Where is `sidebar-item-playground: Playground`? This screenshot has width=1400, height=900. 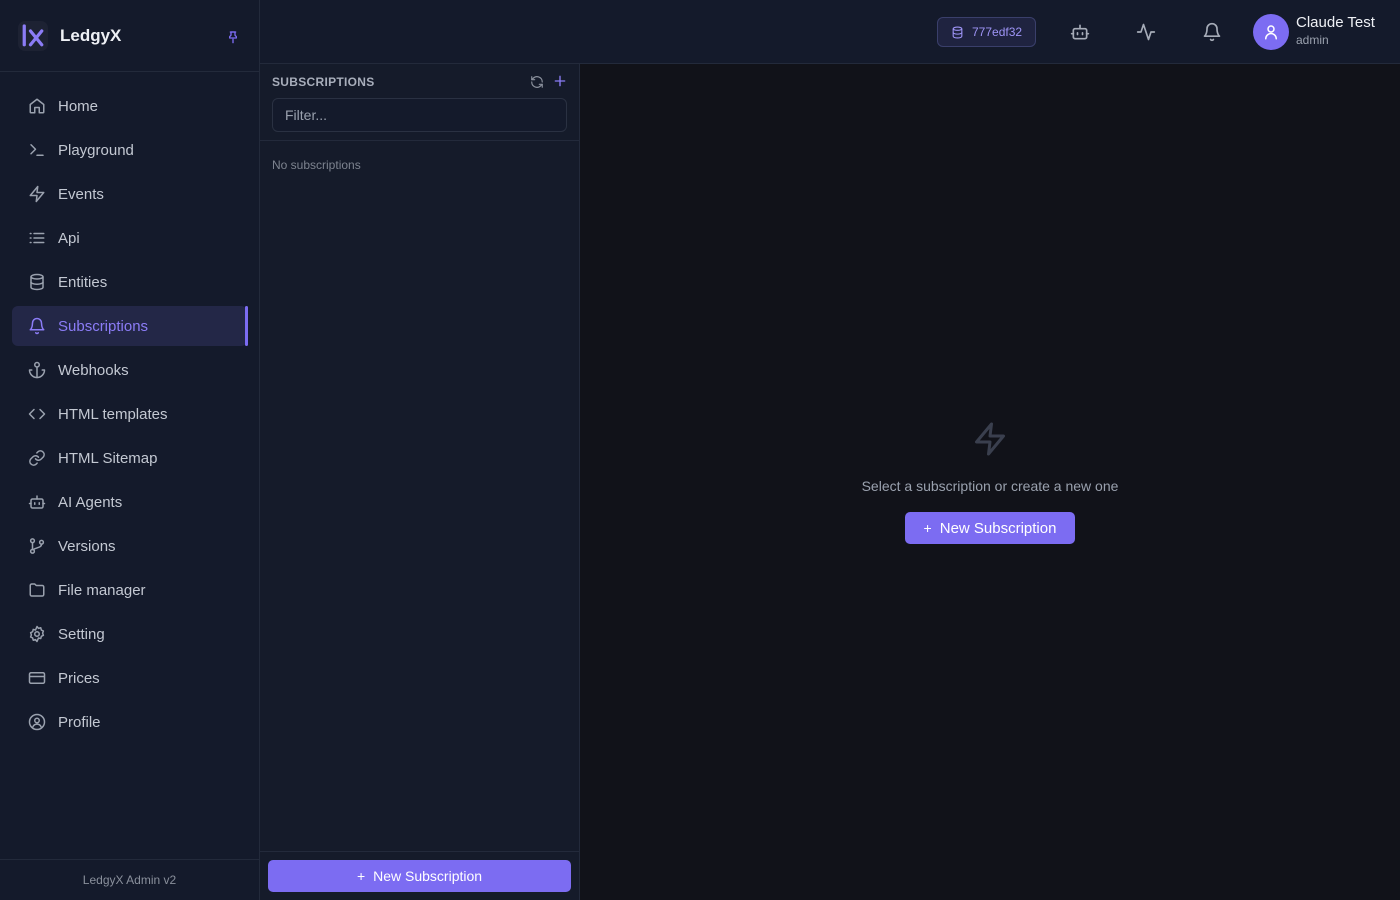
sidebar-item-playground: Playground is located at coordinates (129, 150).